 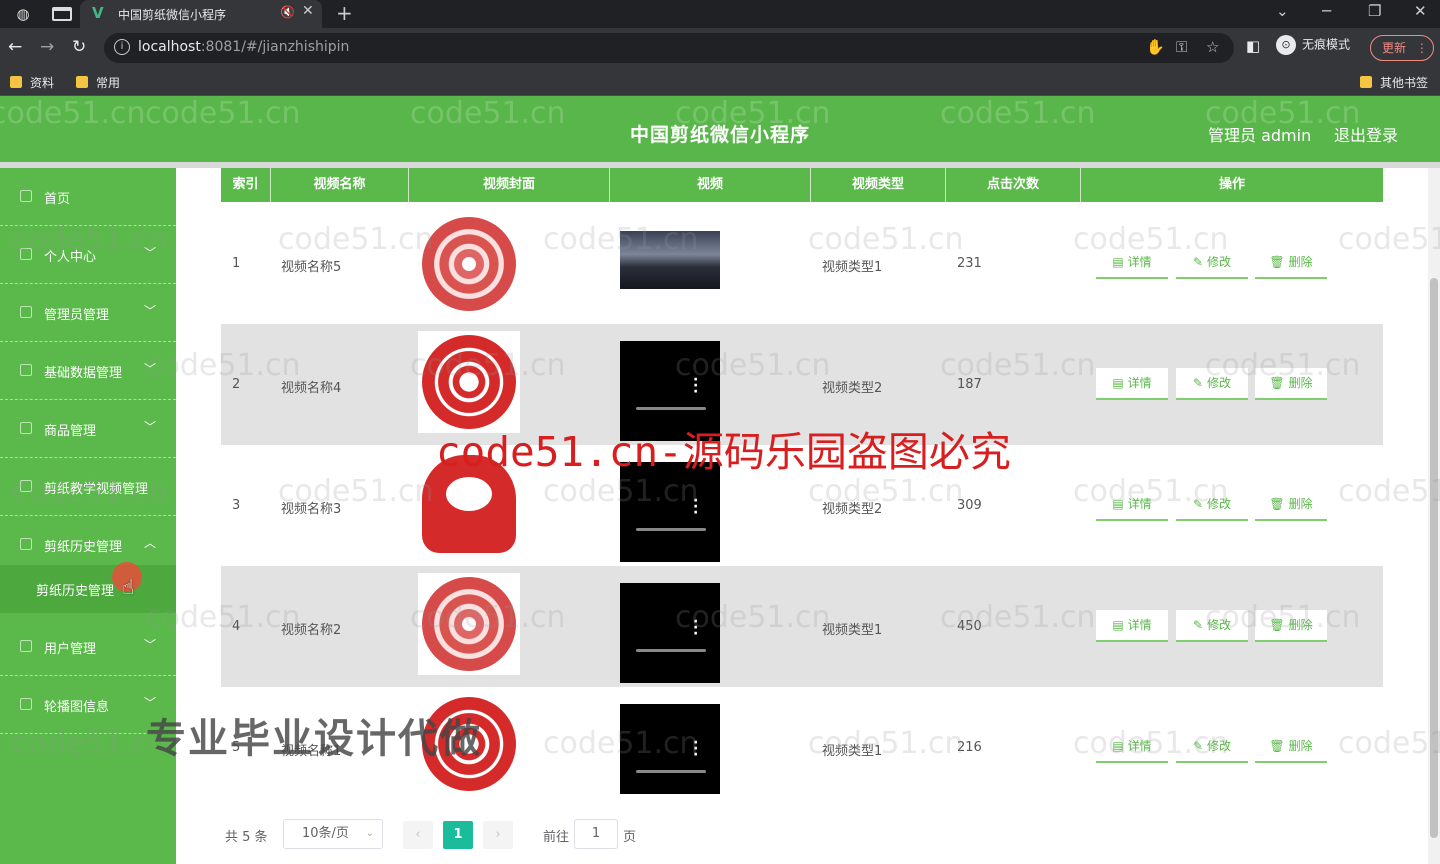 What do you see at coordinates (311, 267) in the screenshot?
I see `cell-name: 视频名称5` at bounding box center [311, 267].